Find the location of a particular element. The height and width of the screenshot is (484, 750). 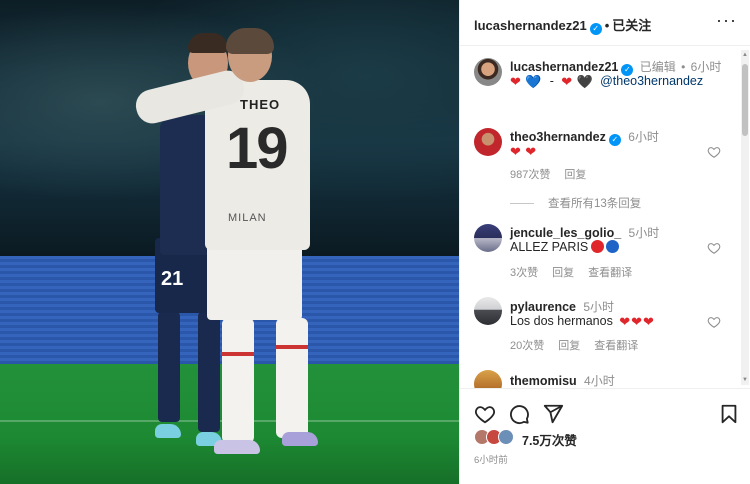

comment-icon is located at coordinates (519, 414).